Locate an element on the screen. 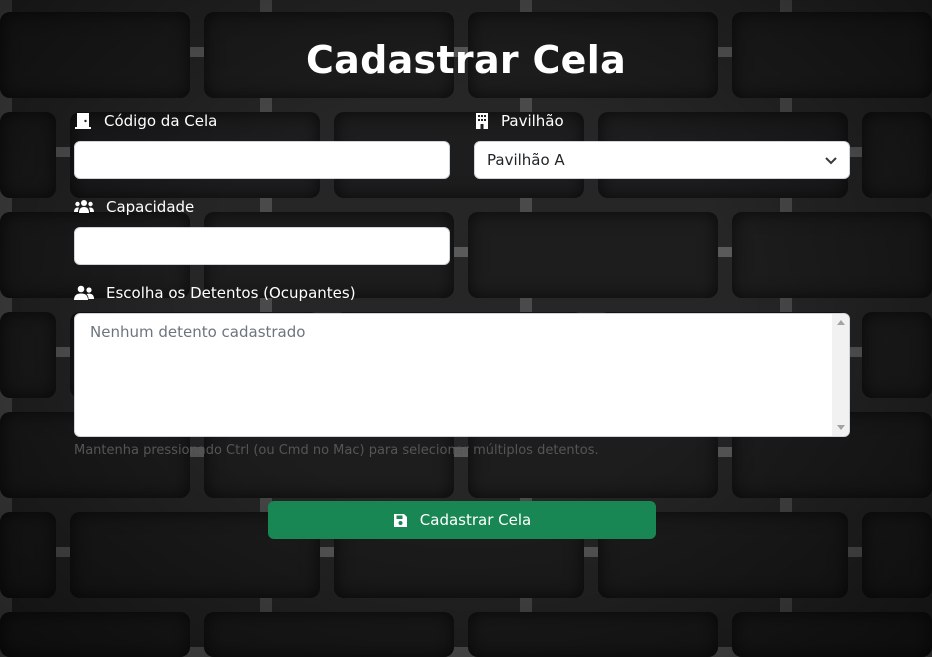 The image size is (932, 657). pavilhao-select: Pavilhão A is located at coordinates (662, 160).